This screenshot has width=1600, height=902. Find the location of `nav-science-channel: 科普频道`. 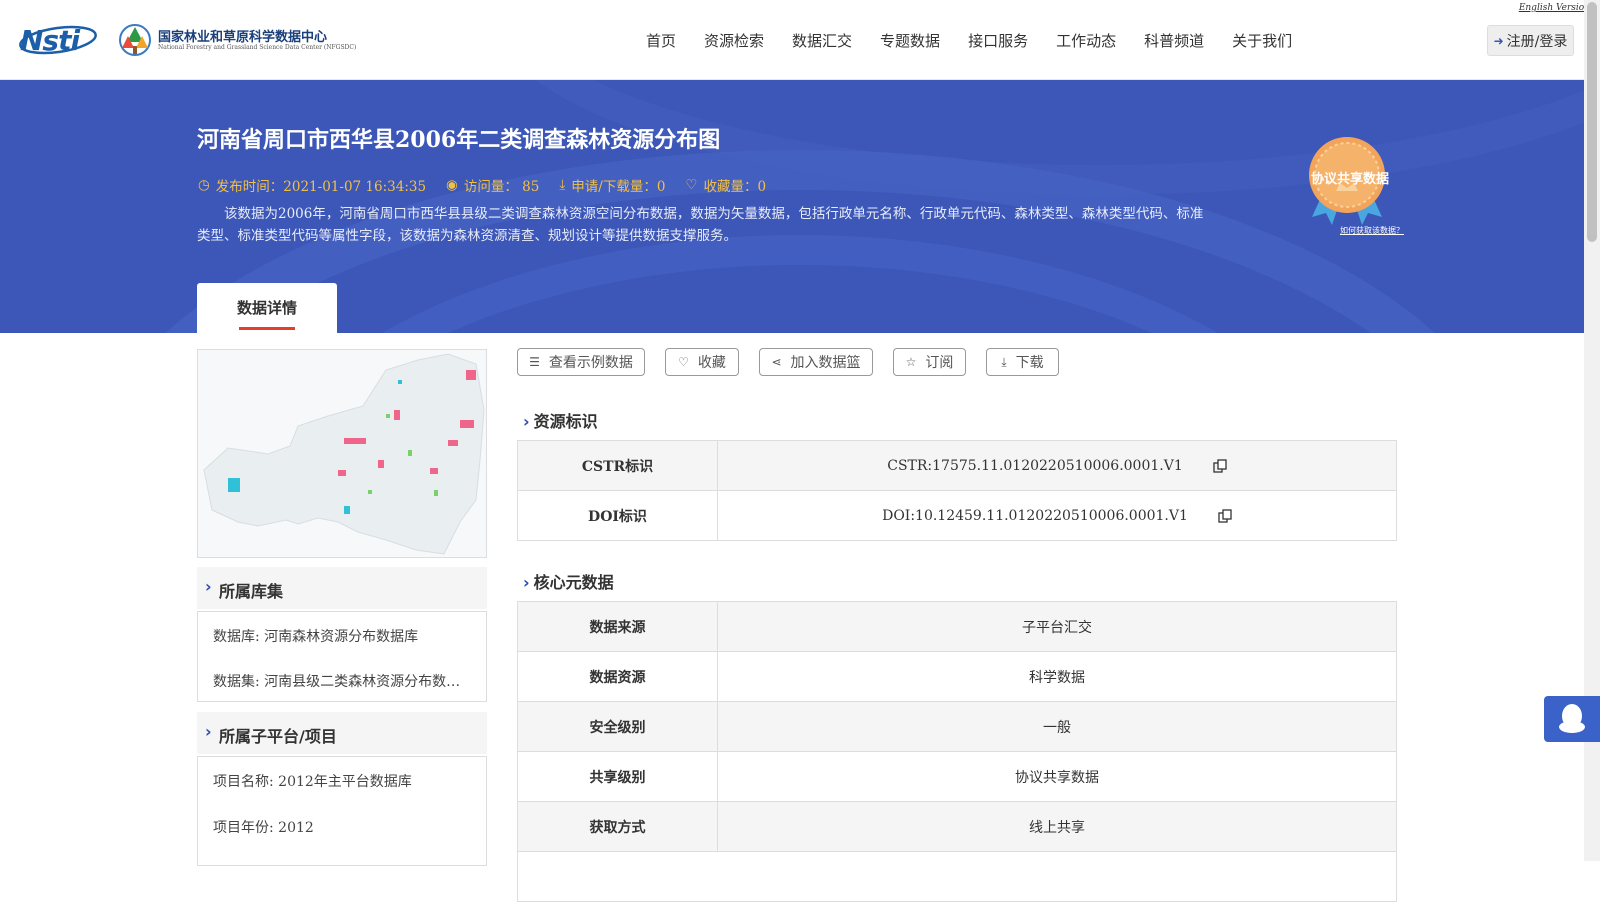

nav-science-channel: 科普频道 is located at coordinates (1174, 41).